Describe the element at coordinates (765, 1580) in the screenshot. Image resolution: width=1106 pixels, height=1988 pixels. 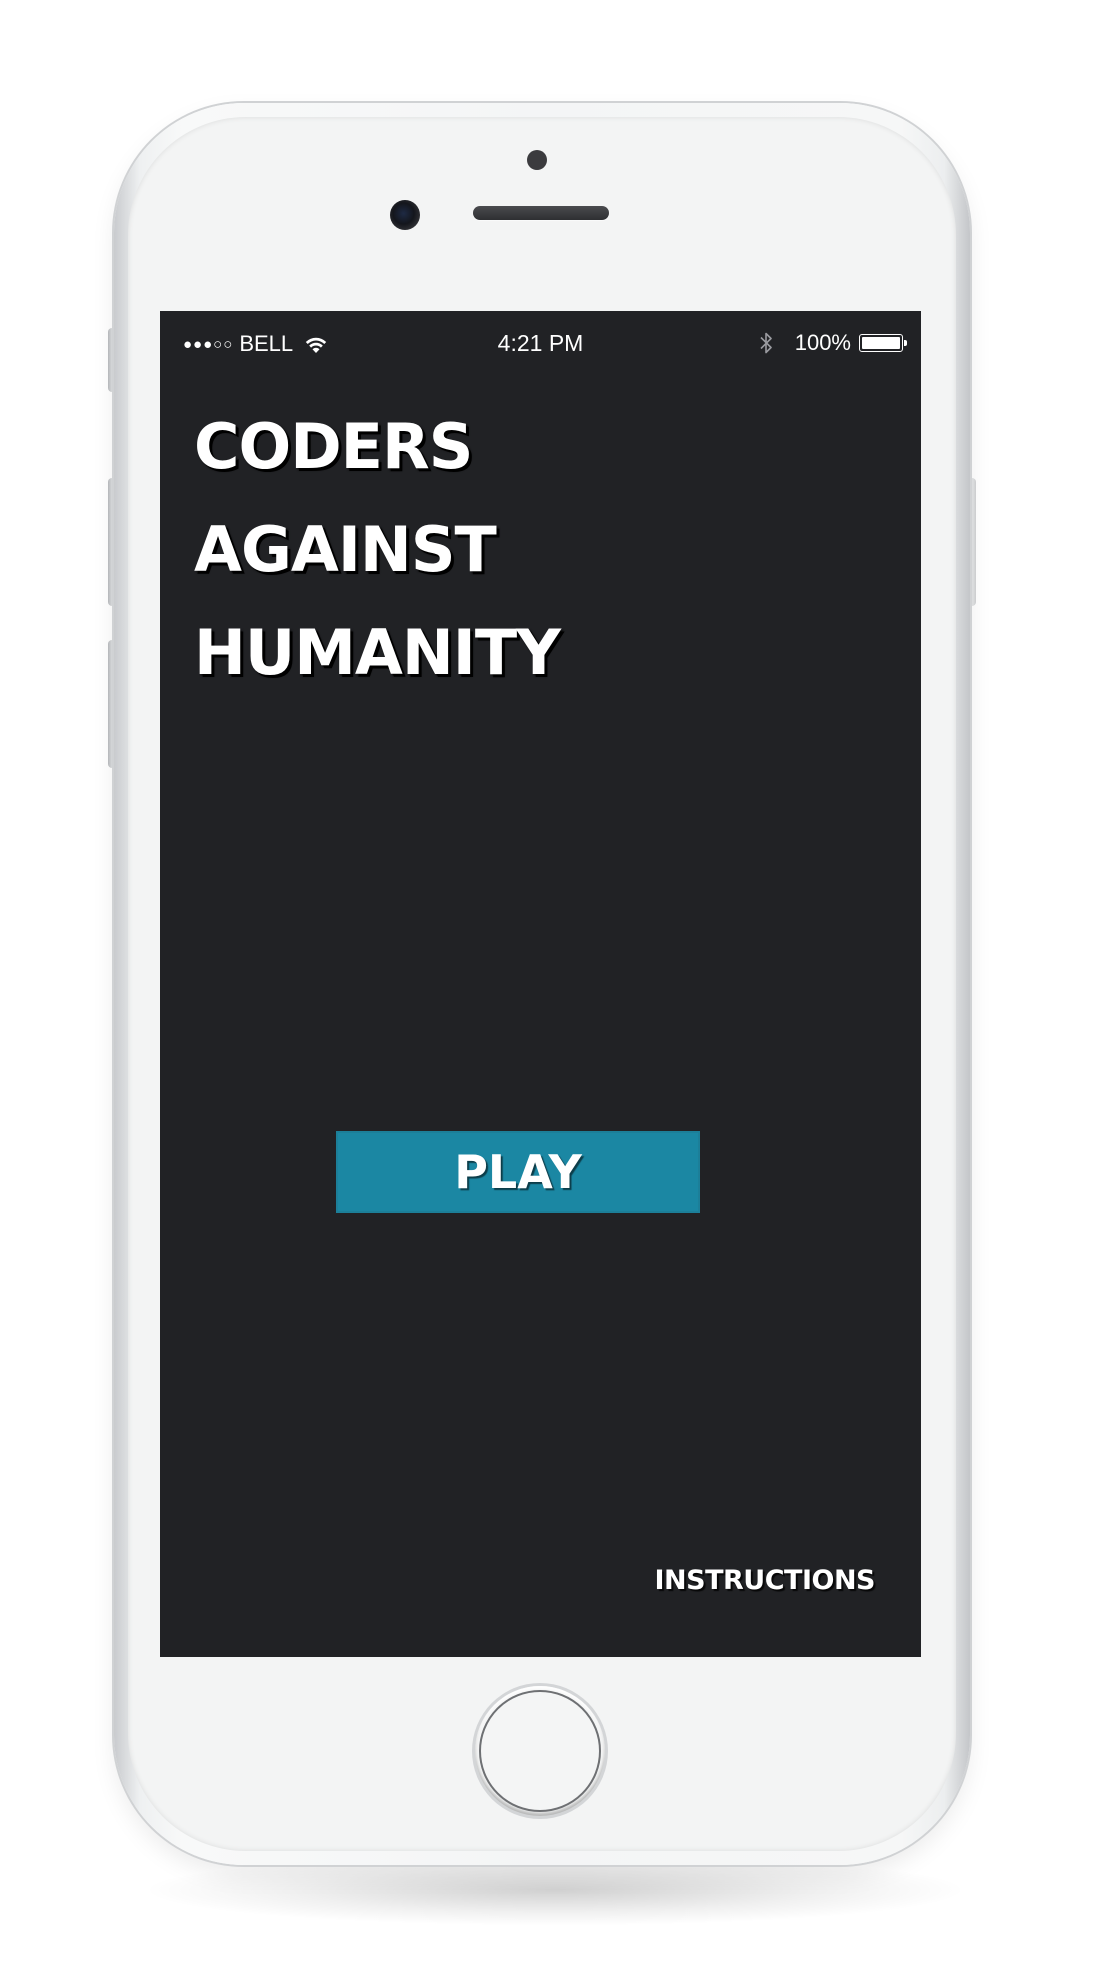
I see `instructions-link: INSTRUCTIONS` at that location.